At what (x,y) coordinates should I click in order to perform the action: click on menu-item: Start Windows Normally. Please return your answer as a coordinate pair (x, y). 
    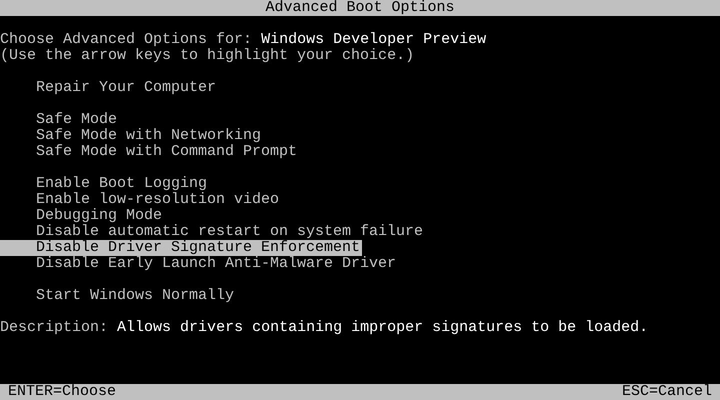
    Looking at the image, I should click on (118, 296).